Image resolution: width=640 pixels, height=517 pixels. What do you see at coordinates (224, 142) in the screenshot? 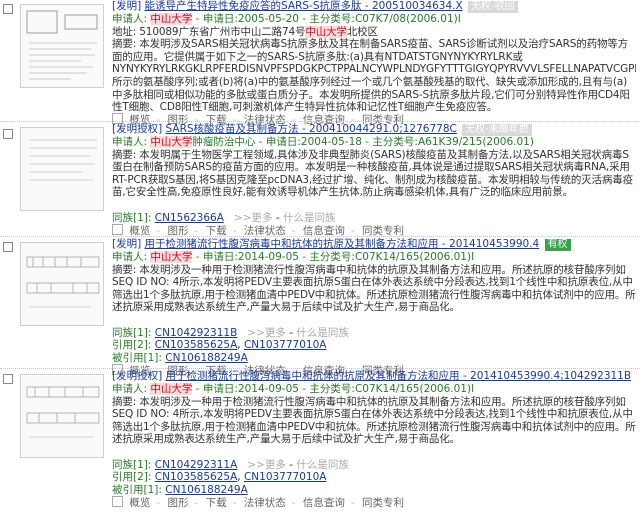
I see `applicant-tail: 肿瘤防治中心` at bounding box center [224, 142].